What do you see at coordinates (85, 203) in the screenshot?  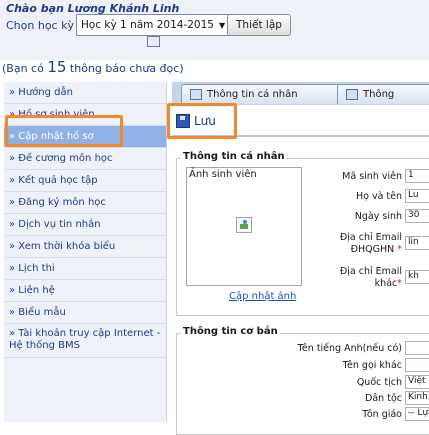 I see `sidebar-item-course-registration: » Đăng ký môn học` at bounding box center [85, 203].